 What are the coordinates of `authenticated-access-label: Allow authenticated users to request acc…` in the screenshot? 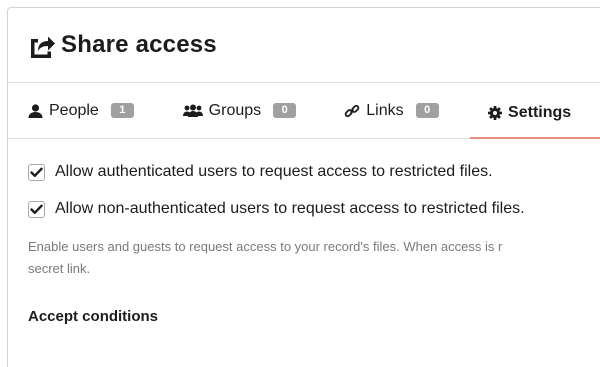 It's located at (274, 172).